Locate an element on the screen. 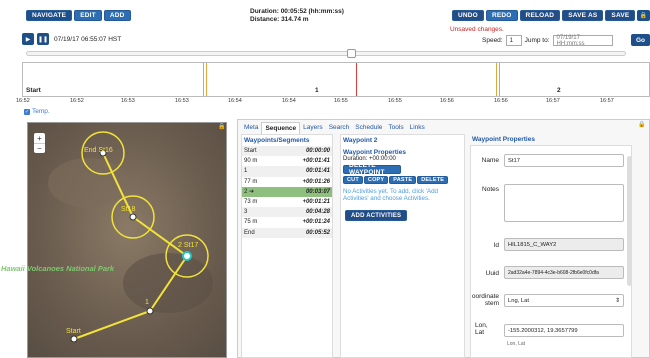 This screenshot has width=650, height=358. edit-buttons: Cut Copy Paste Delete is located at coordinates (402, 179).